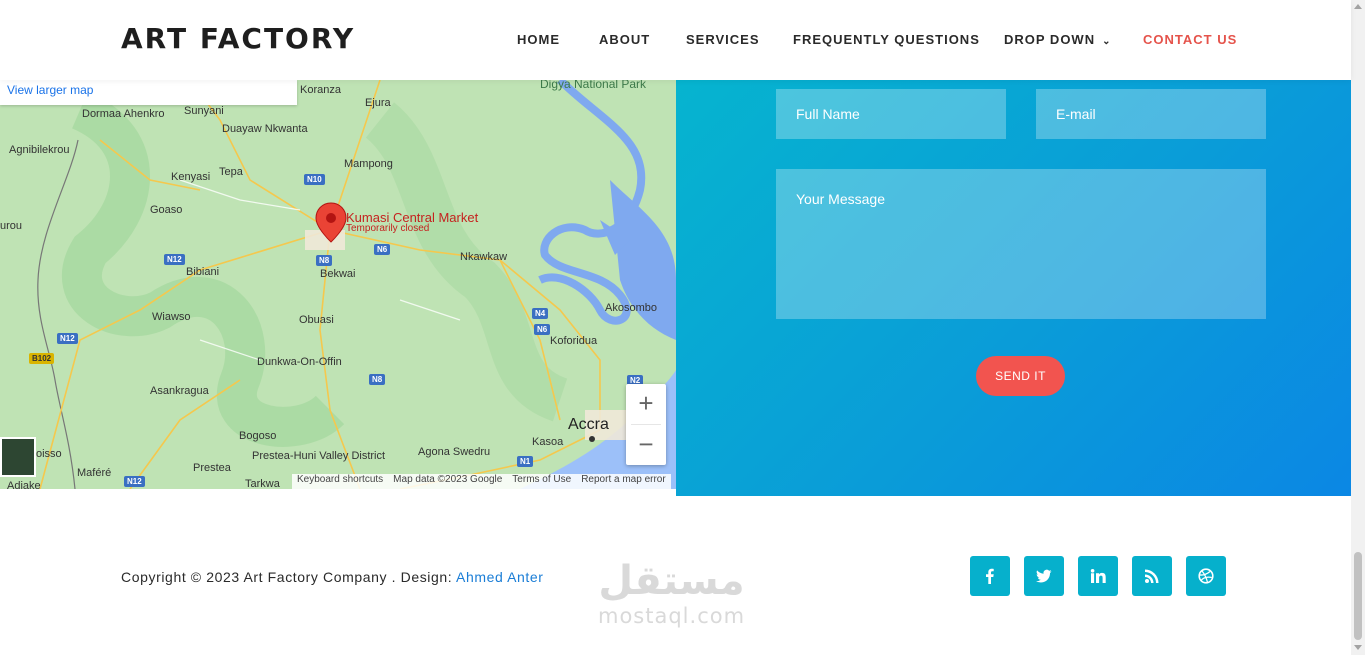 The image size is (1365, 655). I want to click on map-place: Tarkwa, so click(262, 483).